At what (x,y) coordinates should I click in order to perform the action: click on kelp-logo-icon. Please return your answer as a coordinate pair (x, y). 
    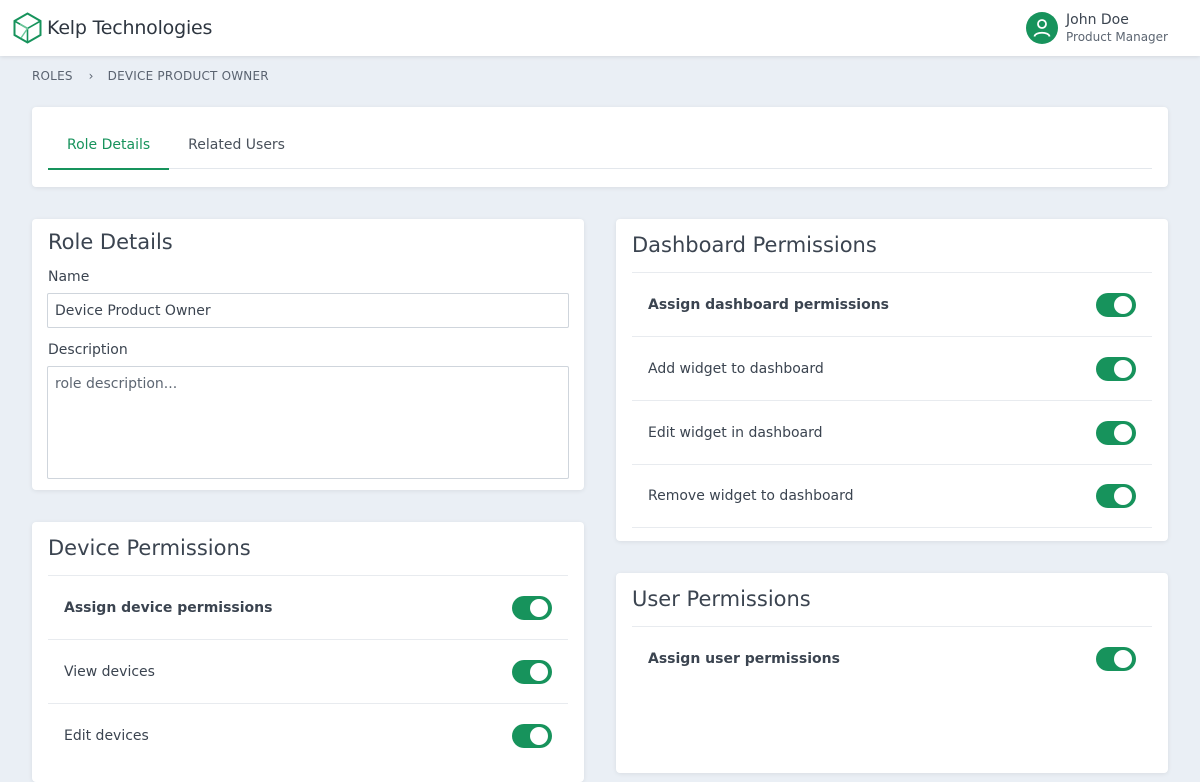
    Looking at the image, I should click on (27, 28).